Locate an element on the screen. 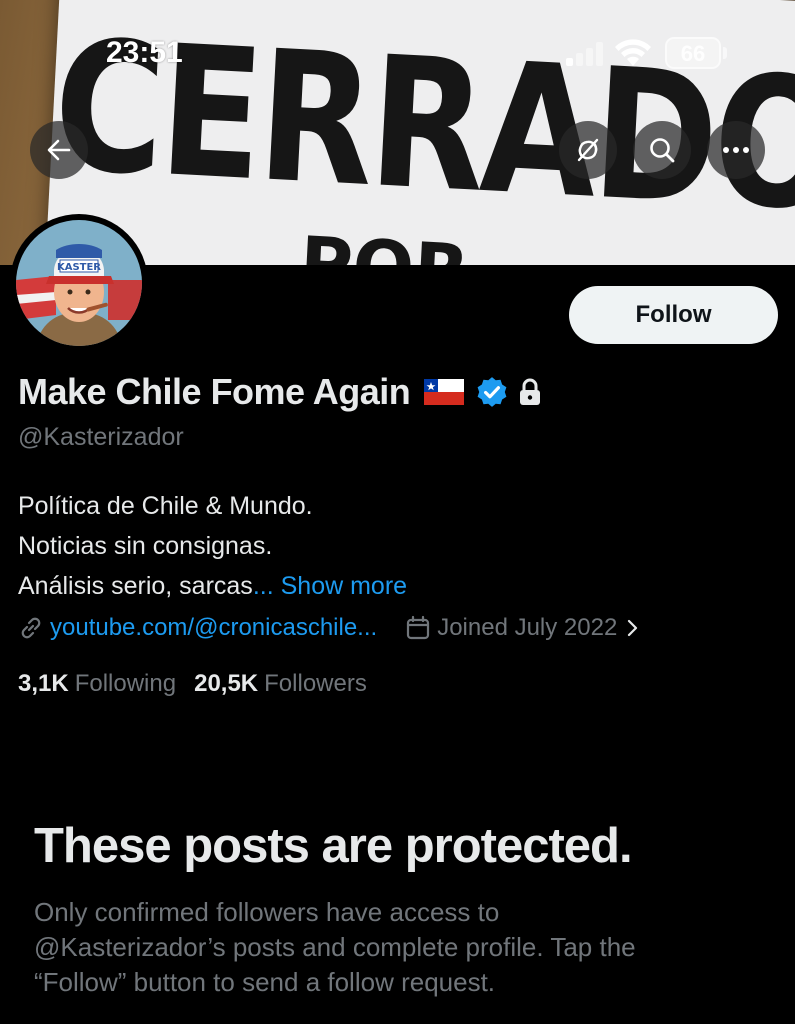 The width and height of the screenshot is (795, 1024). verified-badge-icon is located at coordinates (492, 392).